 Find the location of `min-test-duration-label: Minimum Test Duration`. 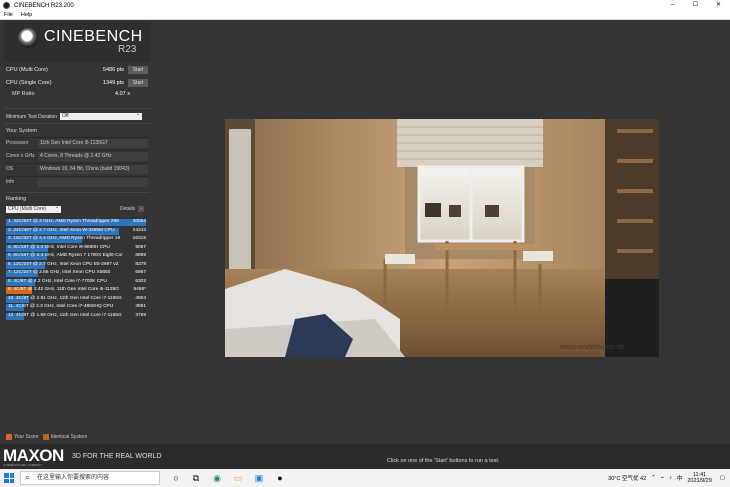

min-test-duration-label: Minimum Test Duration is located at coordinates (32, 116).